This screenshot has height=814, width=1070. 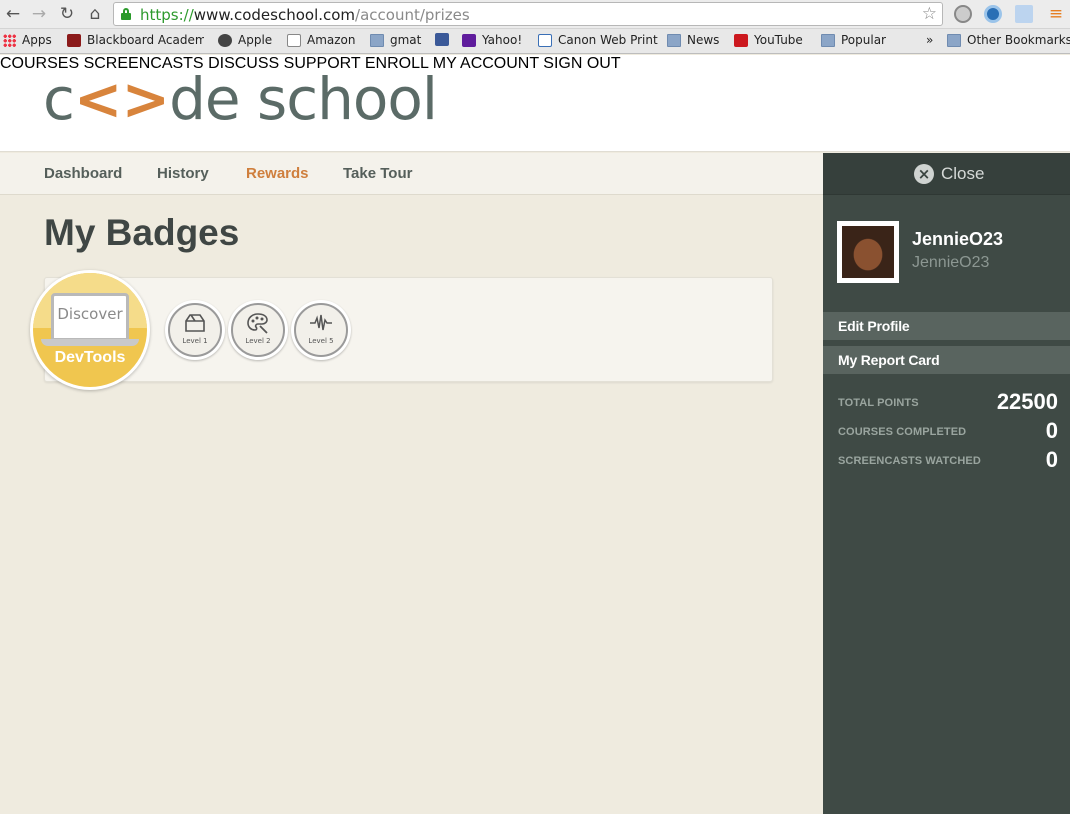 What do you see at coordinates (95, 14) in the screenshot?
I see `home-icon: ⌂` at bounding box center [95, 14].